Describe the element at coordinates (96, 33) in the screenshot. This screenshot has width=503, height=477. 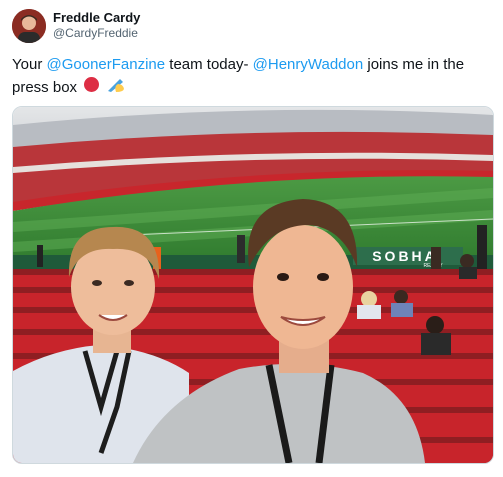
I see `author-handle: @CardyFreddie` at that location.